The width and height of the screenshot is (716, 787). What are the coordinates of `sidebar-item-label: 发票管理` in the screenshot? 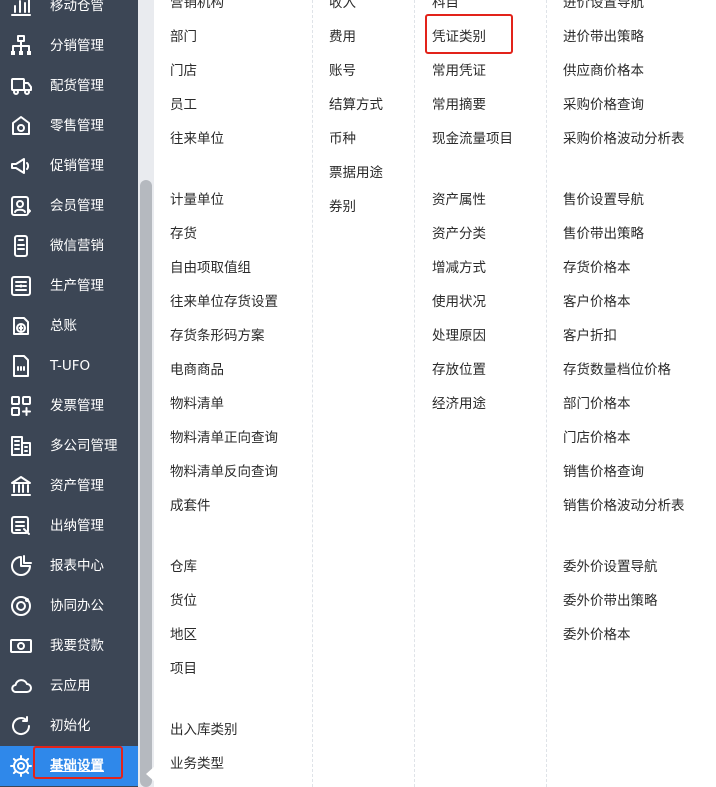 It's located at (77, 406).